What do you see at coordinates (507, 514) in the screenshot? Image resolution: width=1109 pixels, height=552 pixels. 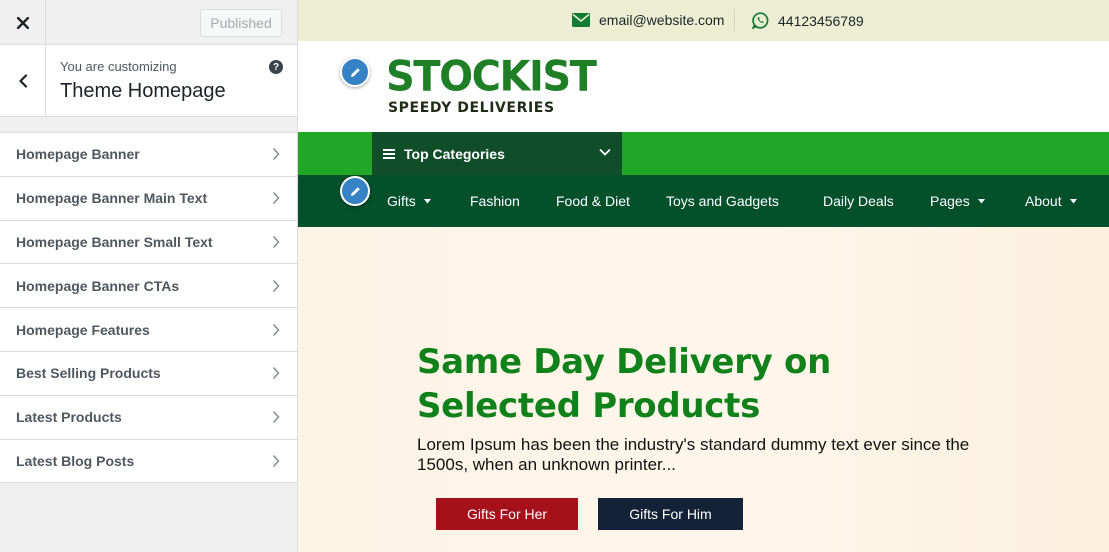 I see `gifts-for-her-button: Gifts For Her` at bounding box center [507, 514].